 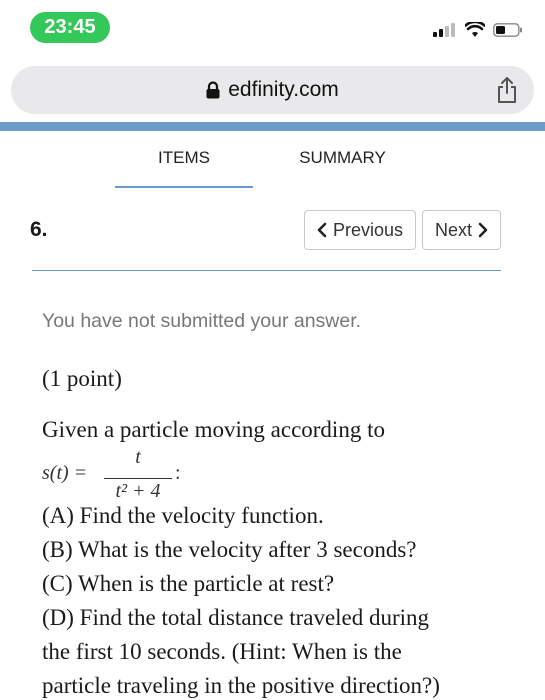 I want to click on part-d-cont-1: the first 10 seconds. (Hint: When is the, so click(x=222, y=651).